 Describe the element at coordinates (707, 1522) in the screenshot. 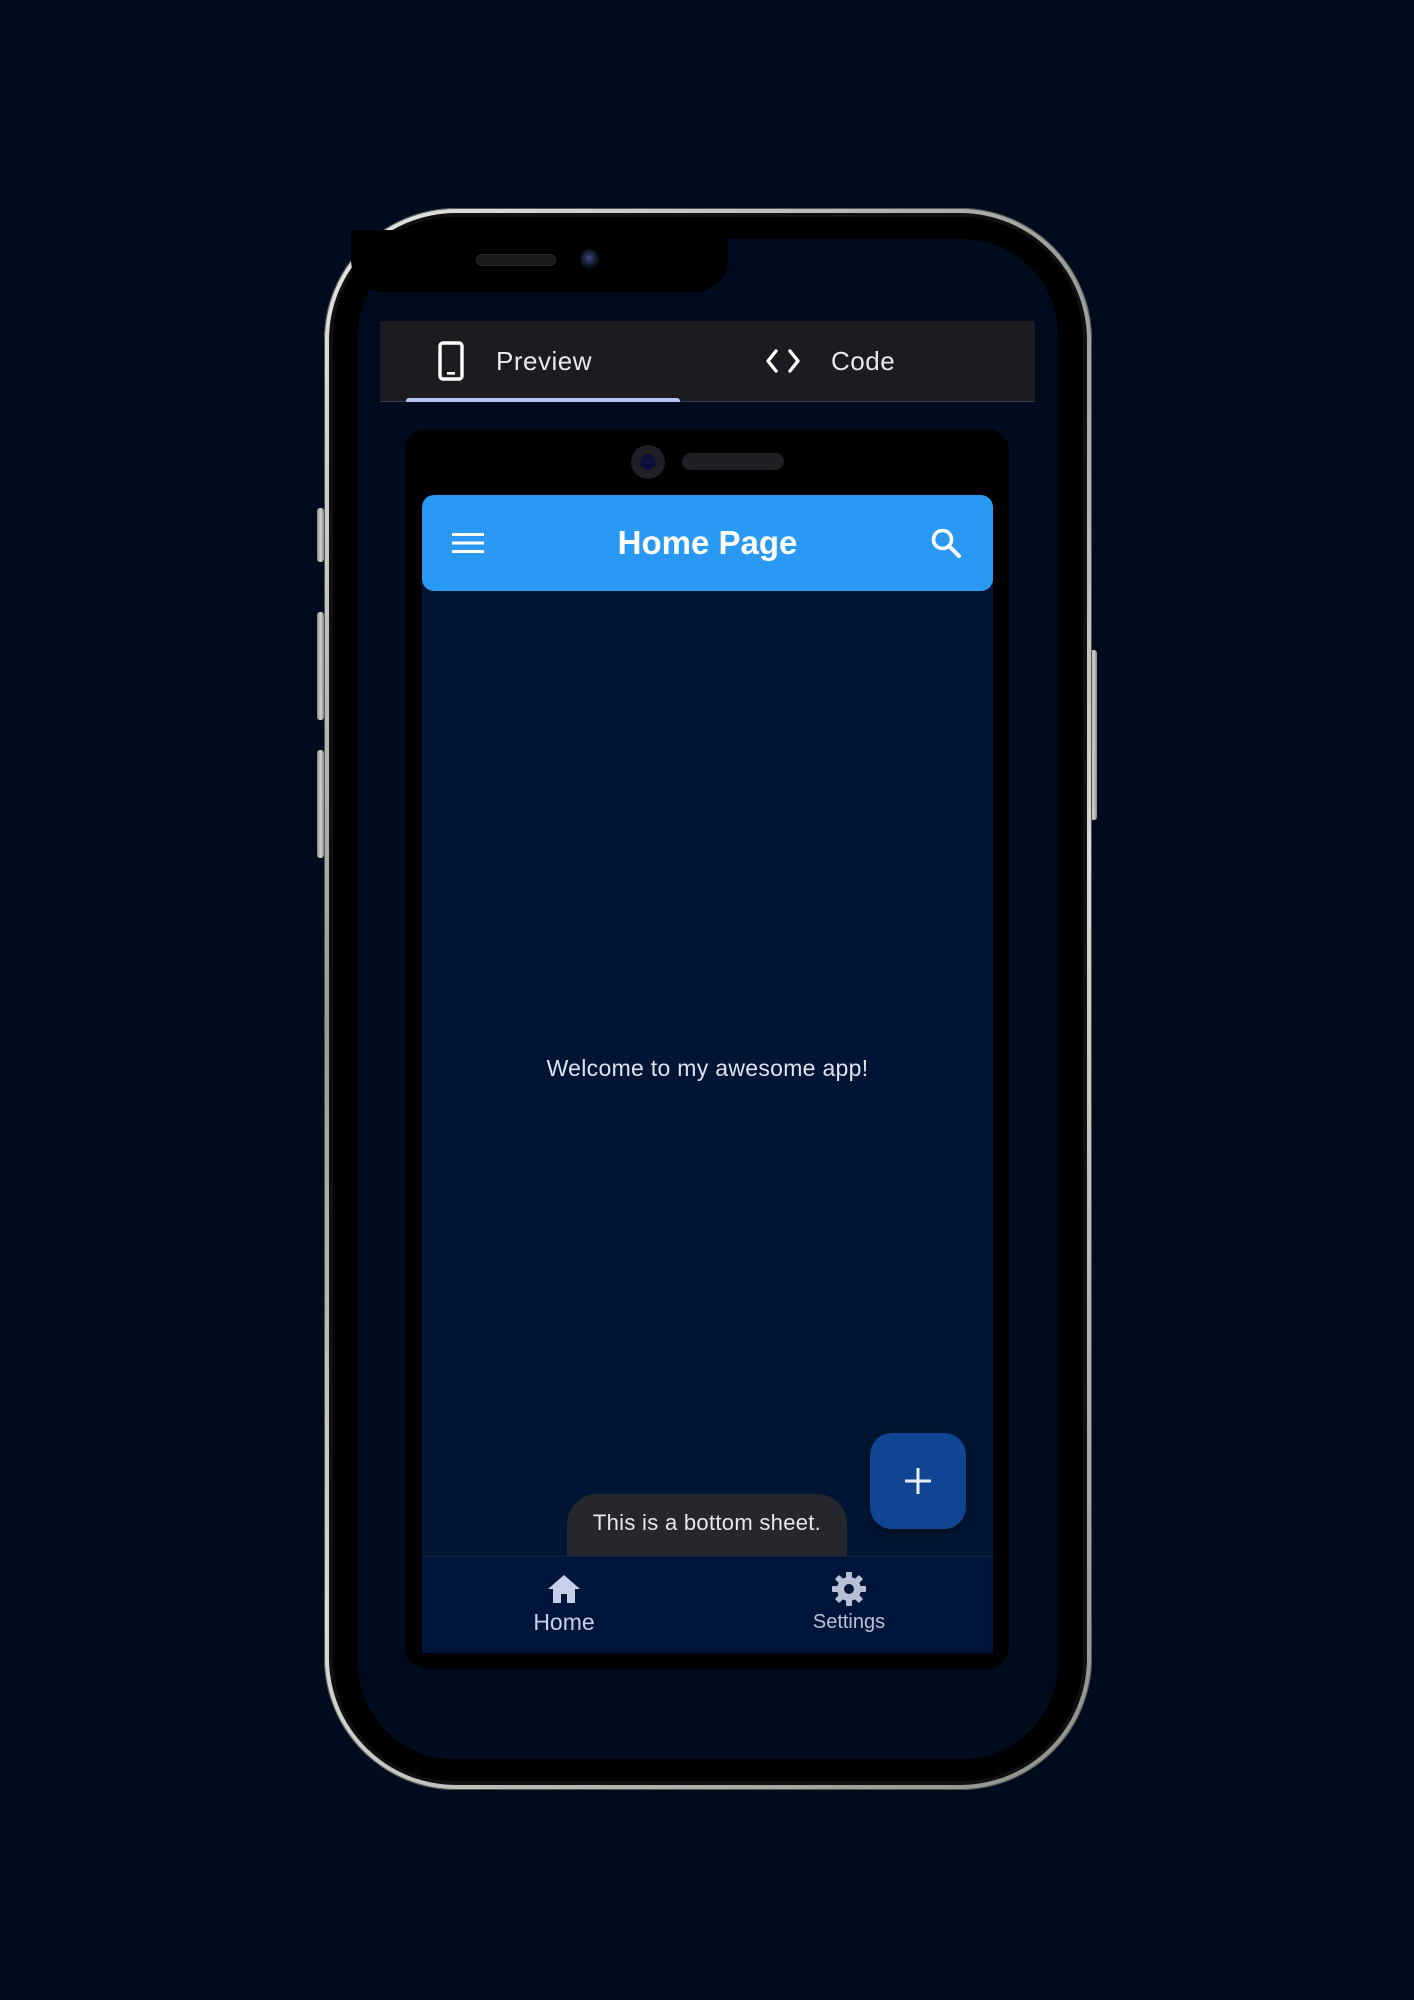

I see `bottom-sheet-text: This is a bottom sheet.` at that location.